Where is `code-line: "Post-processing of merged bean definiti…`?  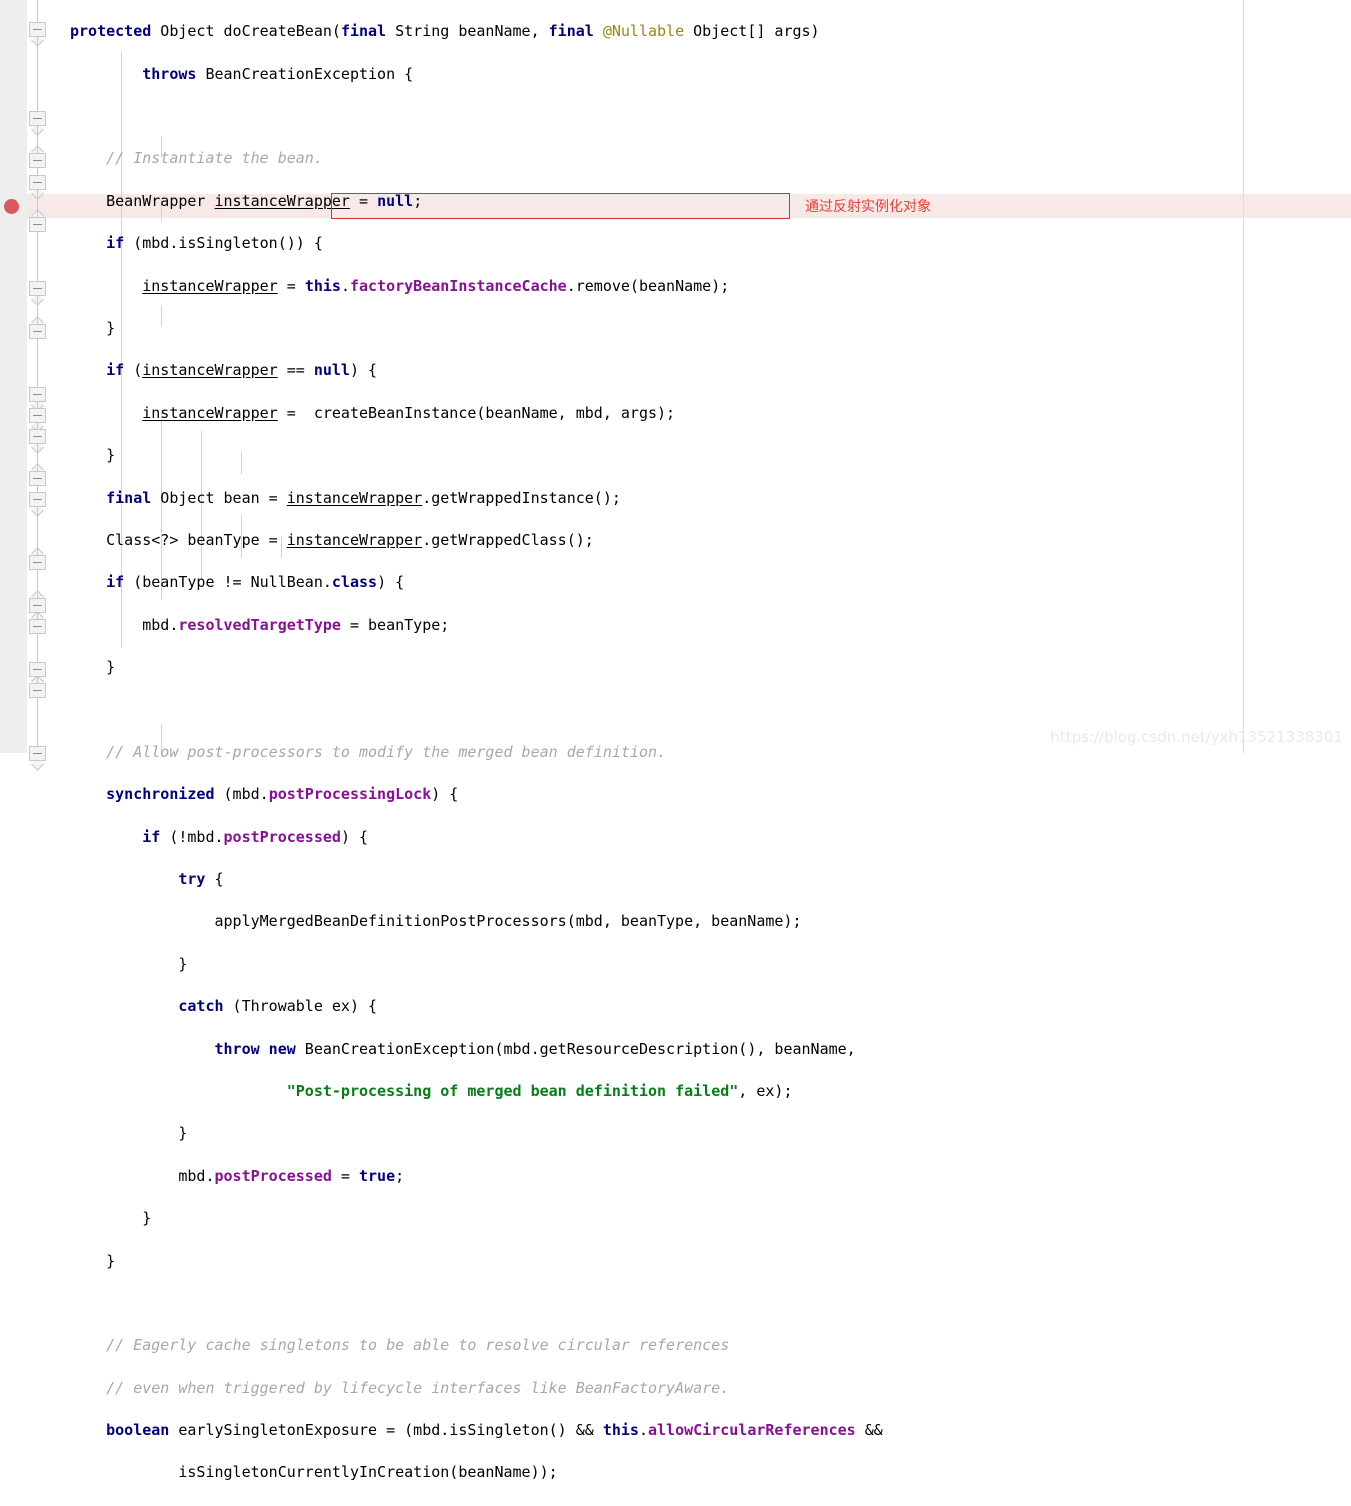 code-line: "Post-processing of merged bean definiti… is located at coordinates (539, 1090).